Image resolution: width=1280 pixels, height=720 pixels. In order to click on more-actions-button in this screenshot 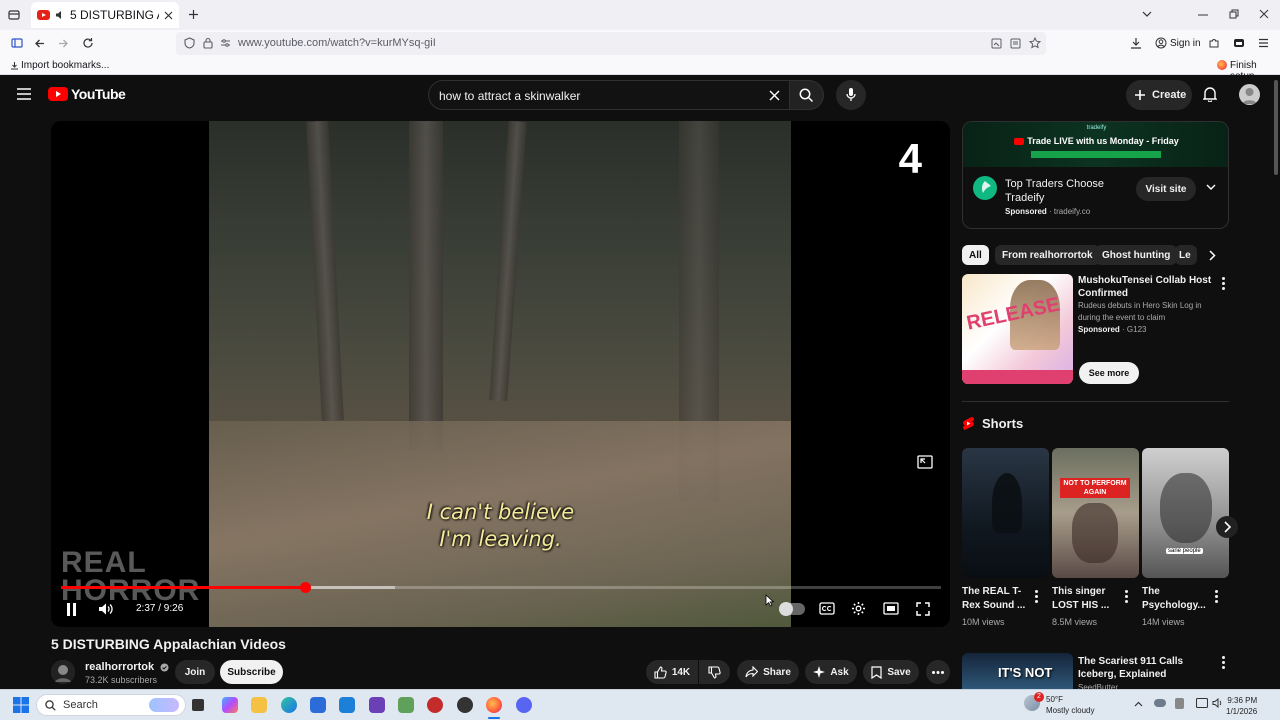, I will do `click(938, 672)`.